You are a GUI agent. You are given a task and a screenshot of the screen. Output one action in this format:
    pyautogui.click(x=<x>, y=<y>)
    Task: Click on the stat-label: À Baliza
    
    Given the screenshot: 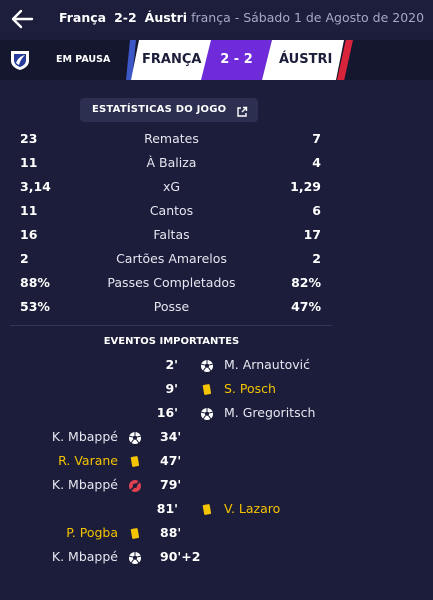 What is the action you would take?
    pyautogui.click(x=171, y=162)
    